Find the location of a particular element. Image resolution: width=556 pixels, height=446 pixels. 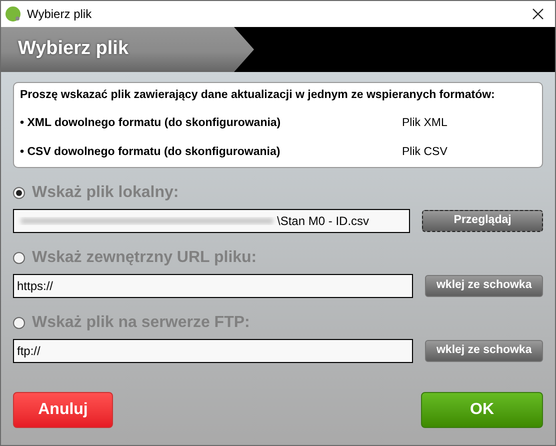

header-title: Wybierz plik is located at coordinates (73, 49).